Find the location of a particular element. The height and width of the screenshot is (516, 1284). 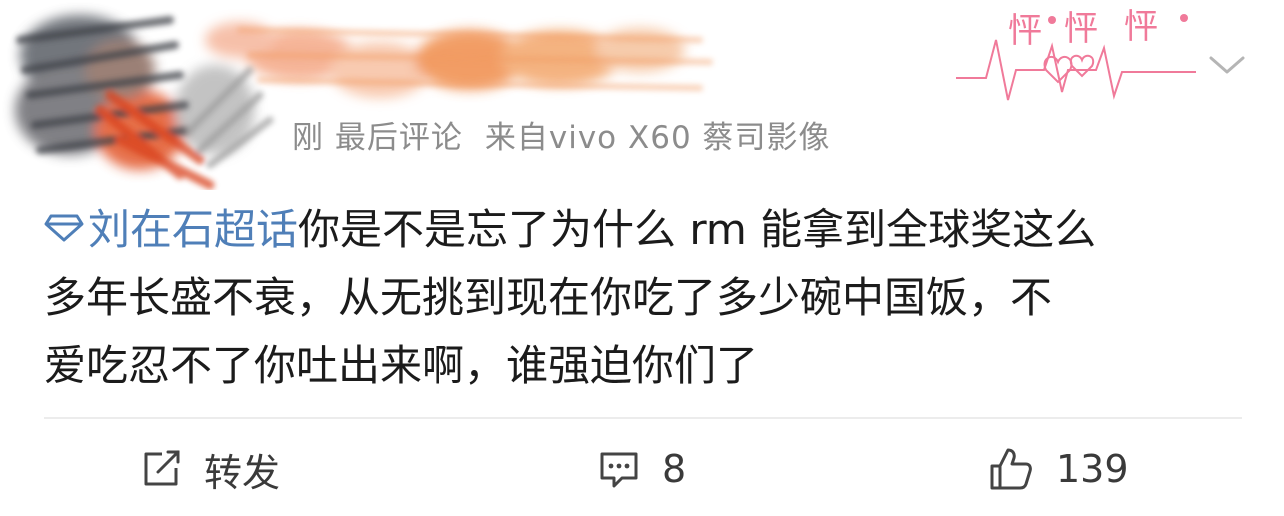

post-meta: 刚 最后评论 来自vivo X60 蔡司影像 is located at coordinates (561, 134).